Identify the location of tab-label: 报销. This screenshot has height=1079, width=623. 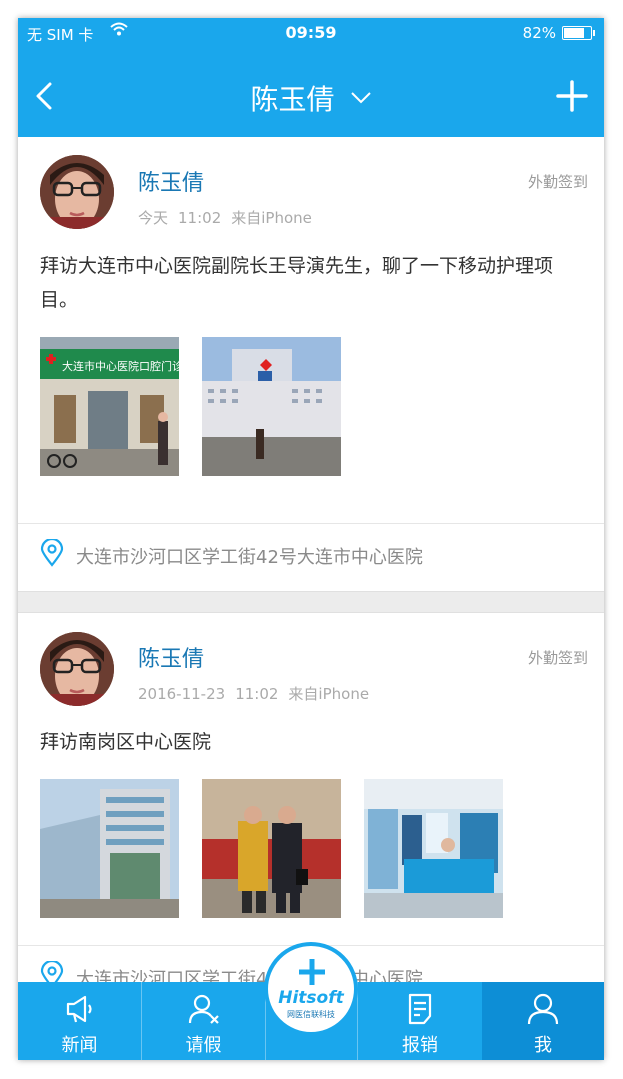
(420, 1045).